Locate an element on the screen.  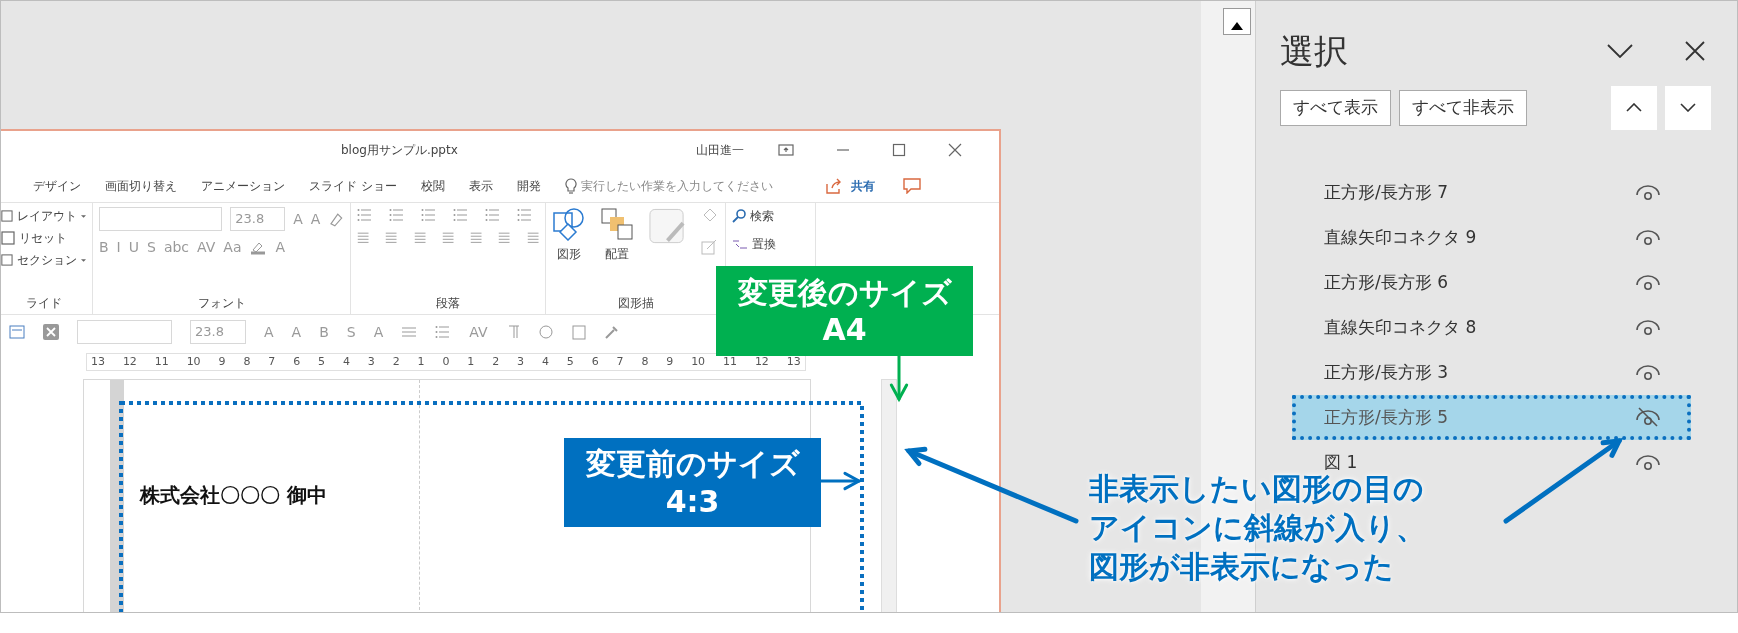
arrange-icon is located at coordinates (617, 224).